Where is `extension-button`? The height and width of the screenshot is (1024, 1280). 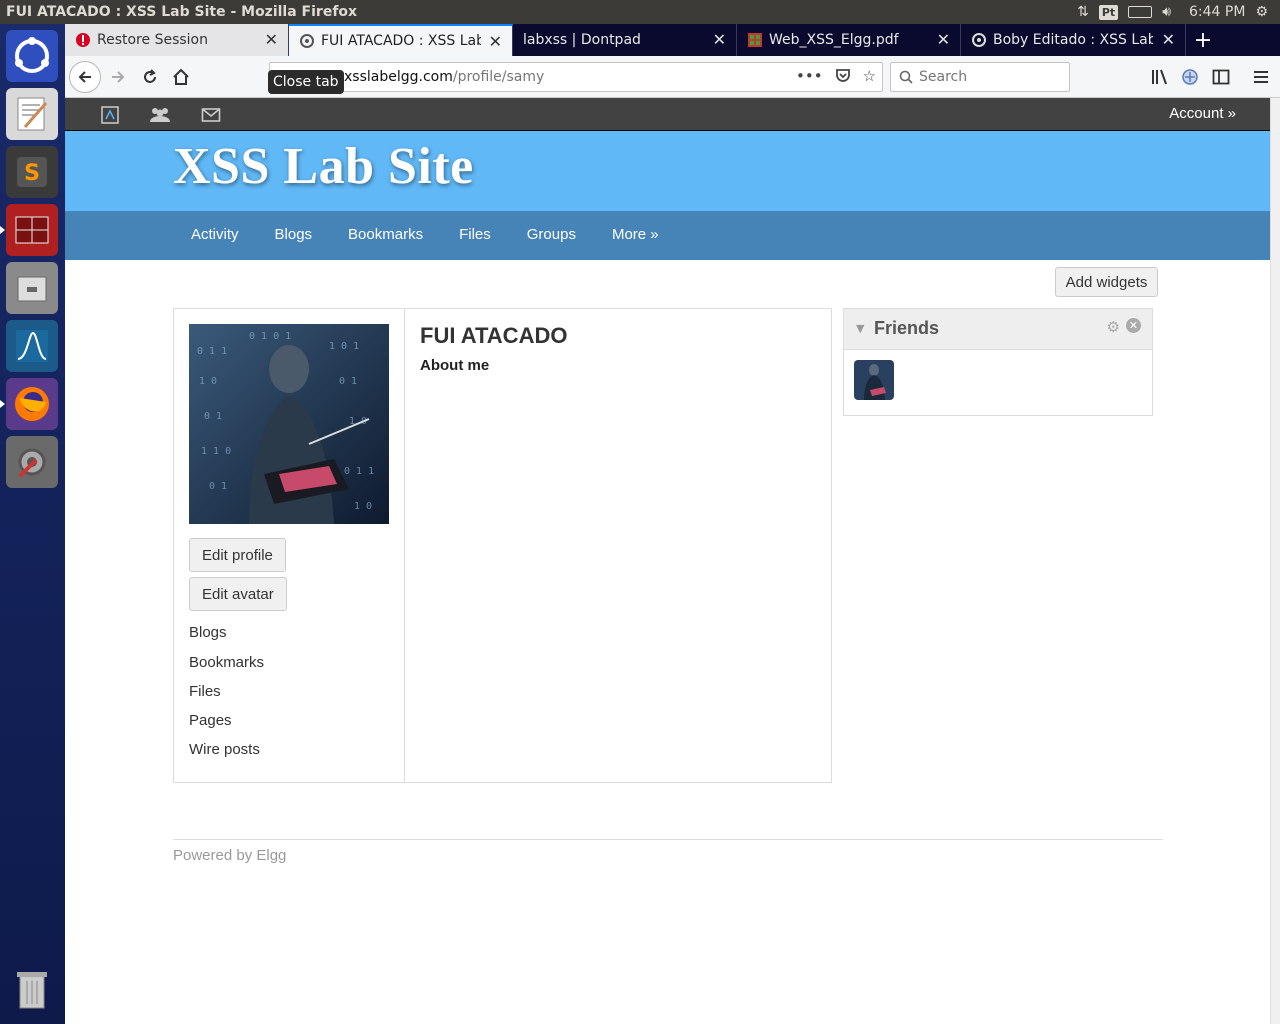
extension-button is located at coordinates (1190, 77).